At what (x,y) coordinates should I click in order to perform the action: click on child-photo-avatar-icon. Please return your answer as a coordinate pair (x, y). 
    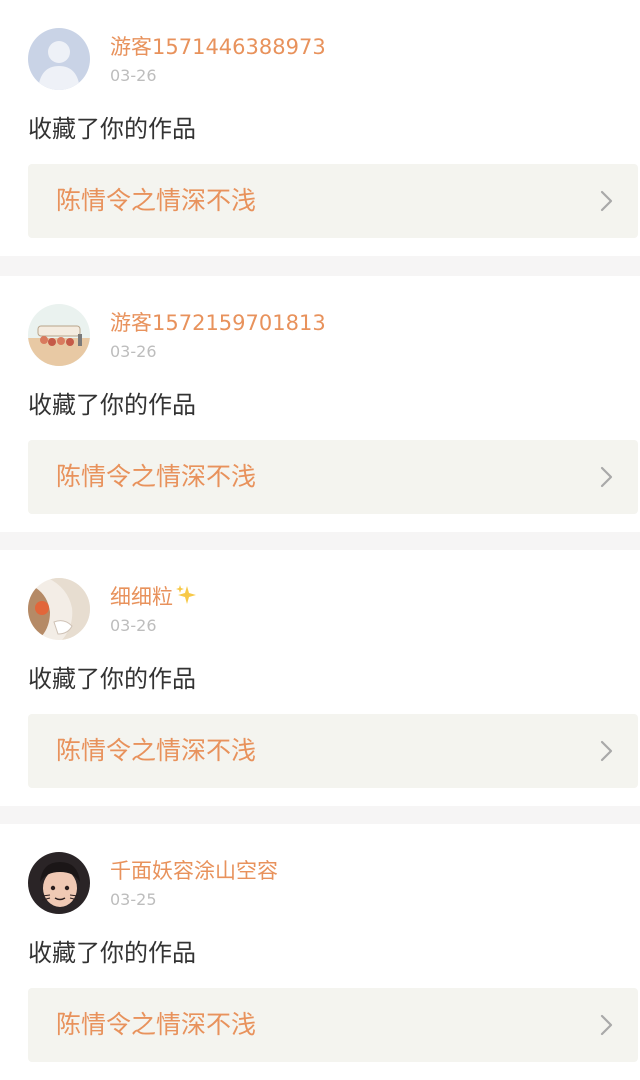
    Looking at the image, I should click on (59, 883).